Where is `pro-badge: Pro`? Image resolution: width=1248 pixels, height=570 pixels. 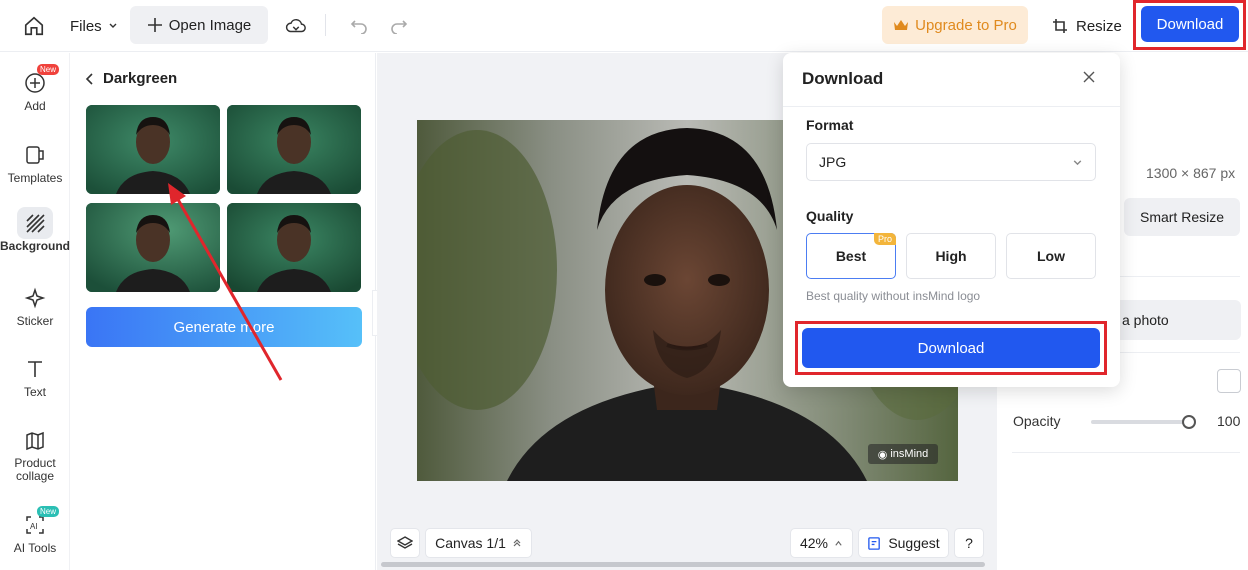 pro-badge: Pro is located at coordinates (884, 239).